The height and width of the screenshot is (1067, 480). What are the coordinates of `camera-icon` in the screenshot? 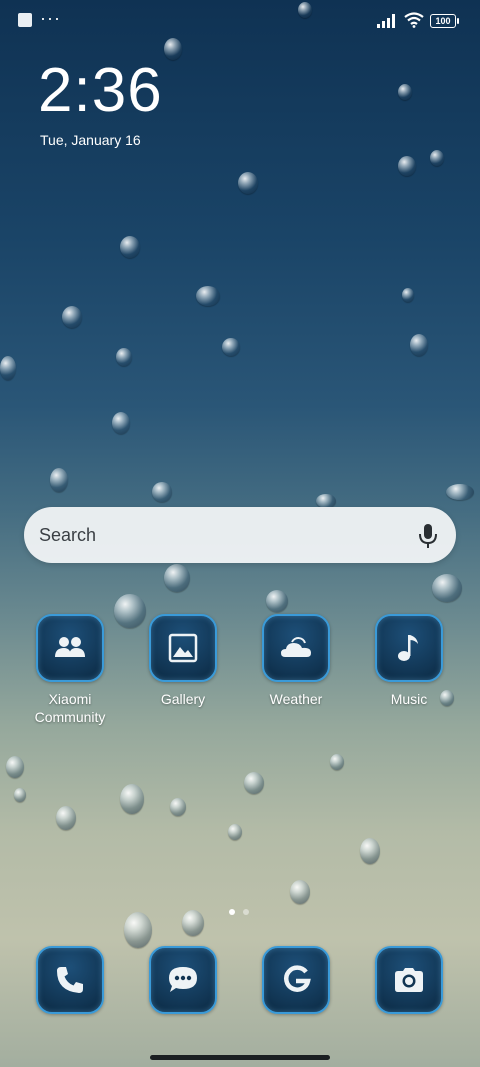 It's located at (409, 980).